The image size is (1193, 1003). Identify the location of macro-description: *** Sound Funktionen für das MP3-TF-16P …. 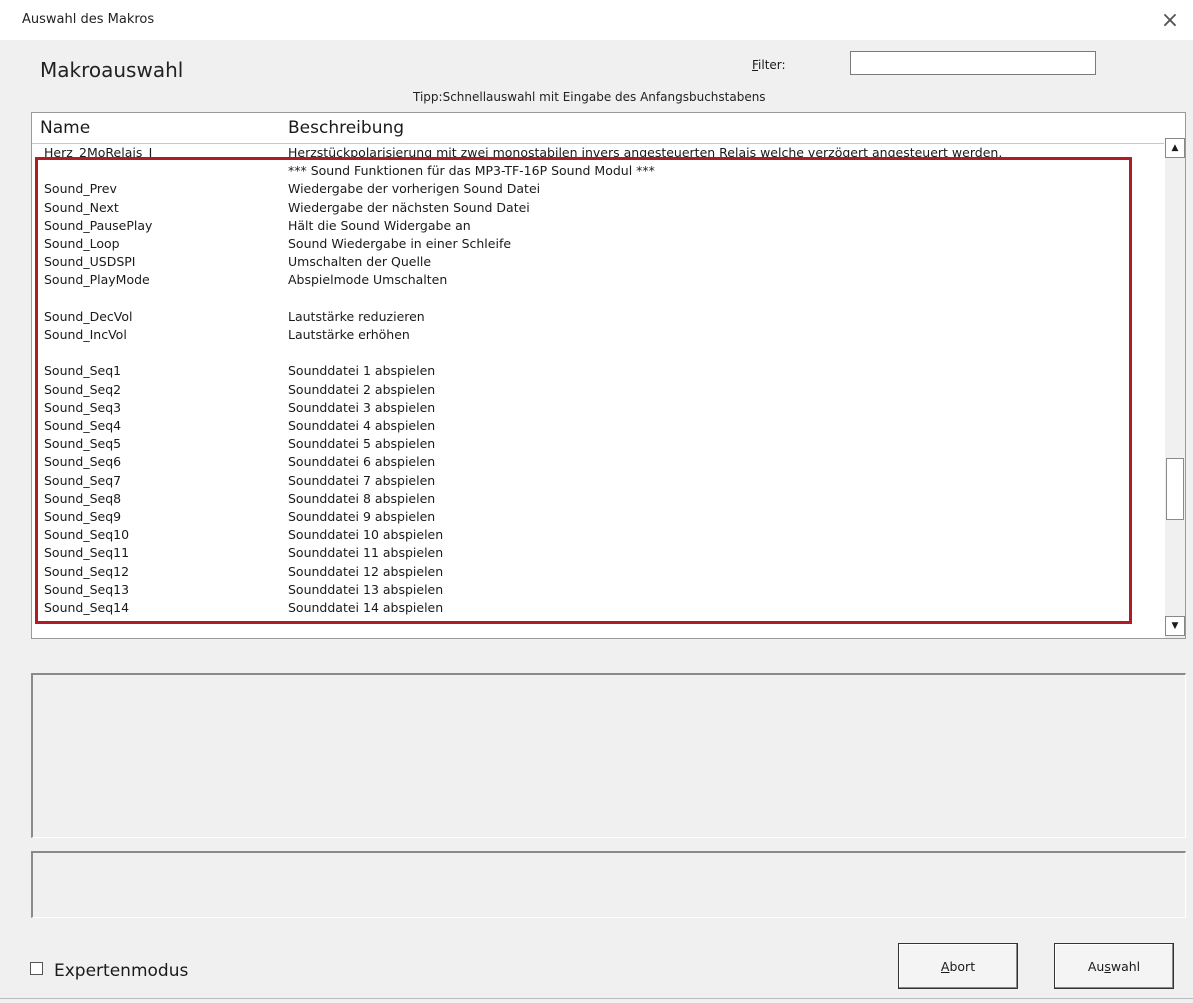
(471, 171).